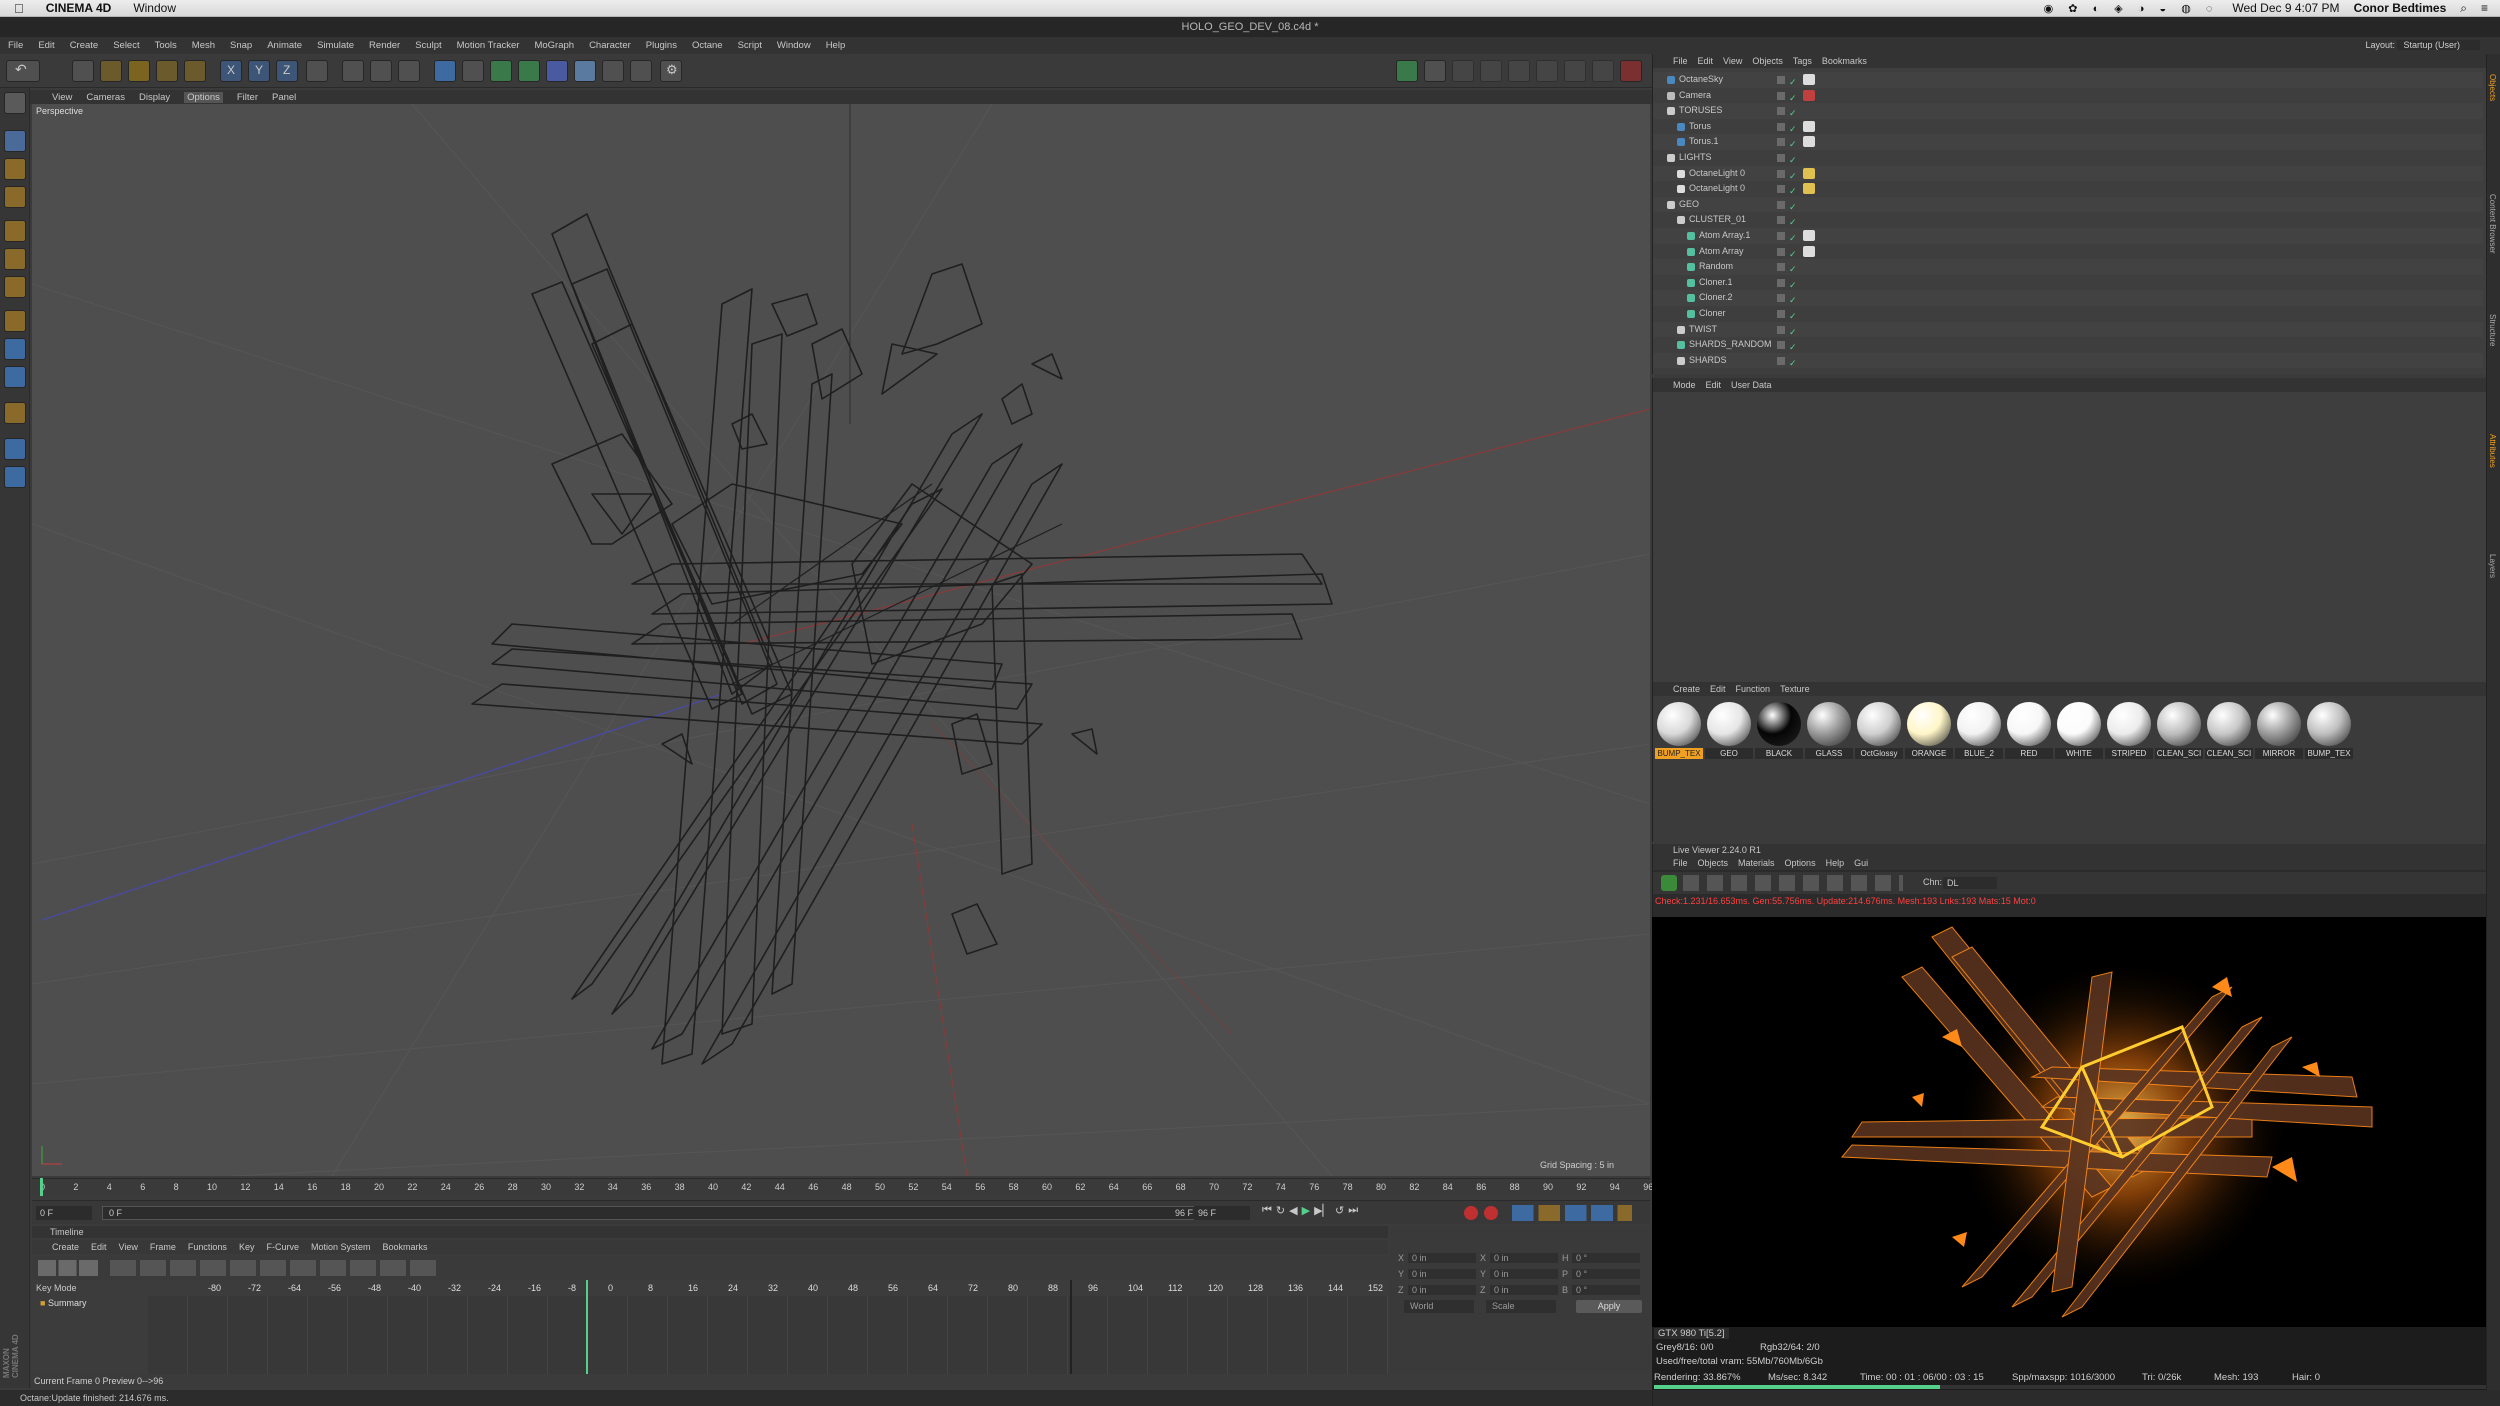  Describe the element at coordinates (1800, 863) in the screenshot. I see `live-viewer-menu-item: Options` at that location.